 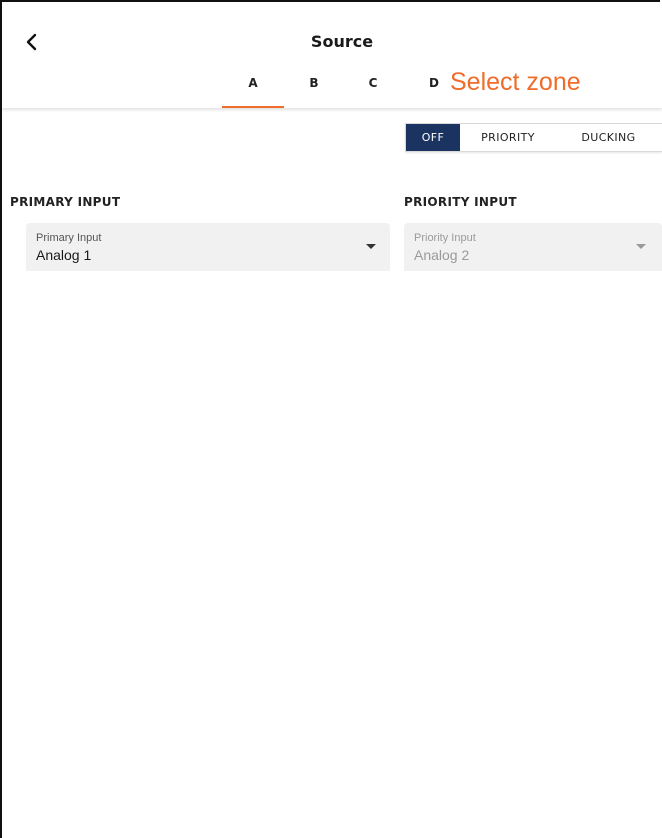 What do you see at coordinates (433, 137) in the screenshot?
I see `mode-off-button: OFF` at bounding box center [433, 137].